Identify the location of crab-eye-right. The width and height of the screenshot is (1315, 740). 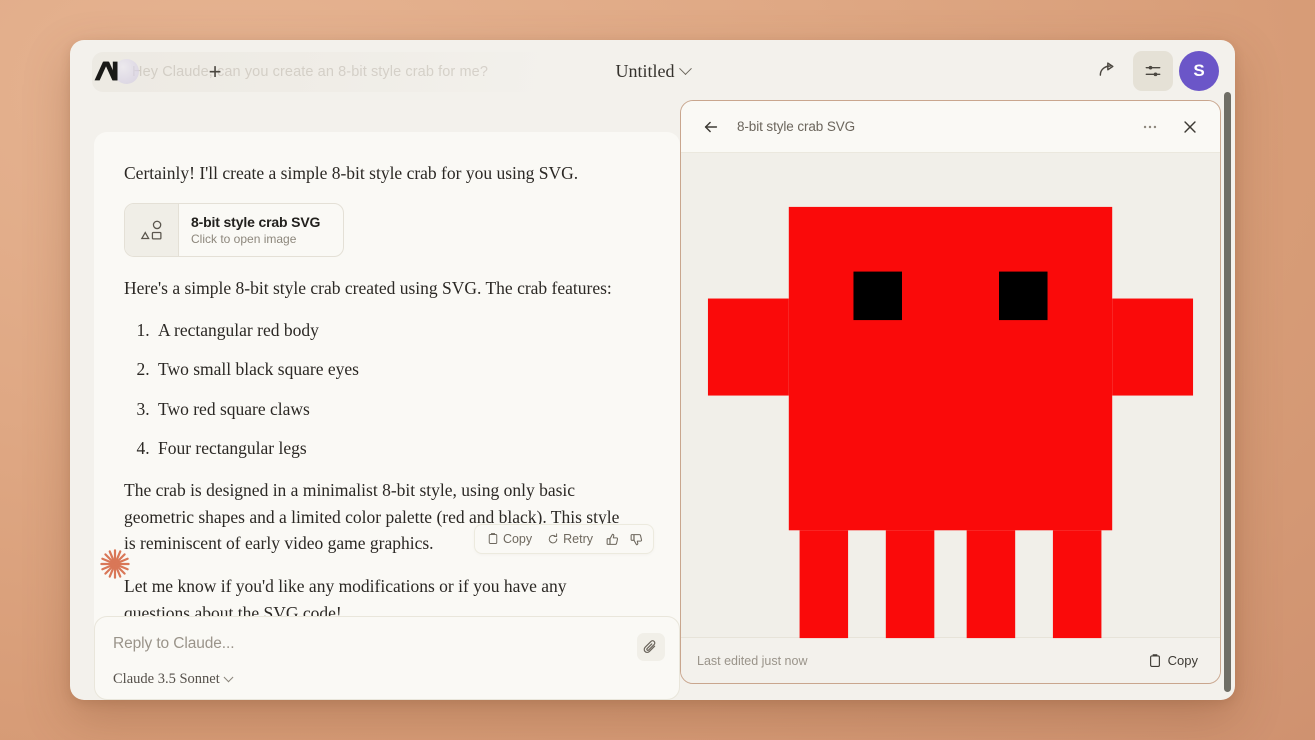
(1023, 296).